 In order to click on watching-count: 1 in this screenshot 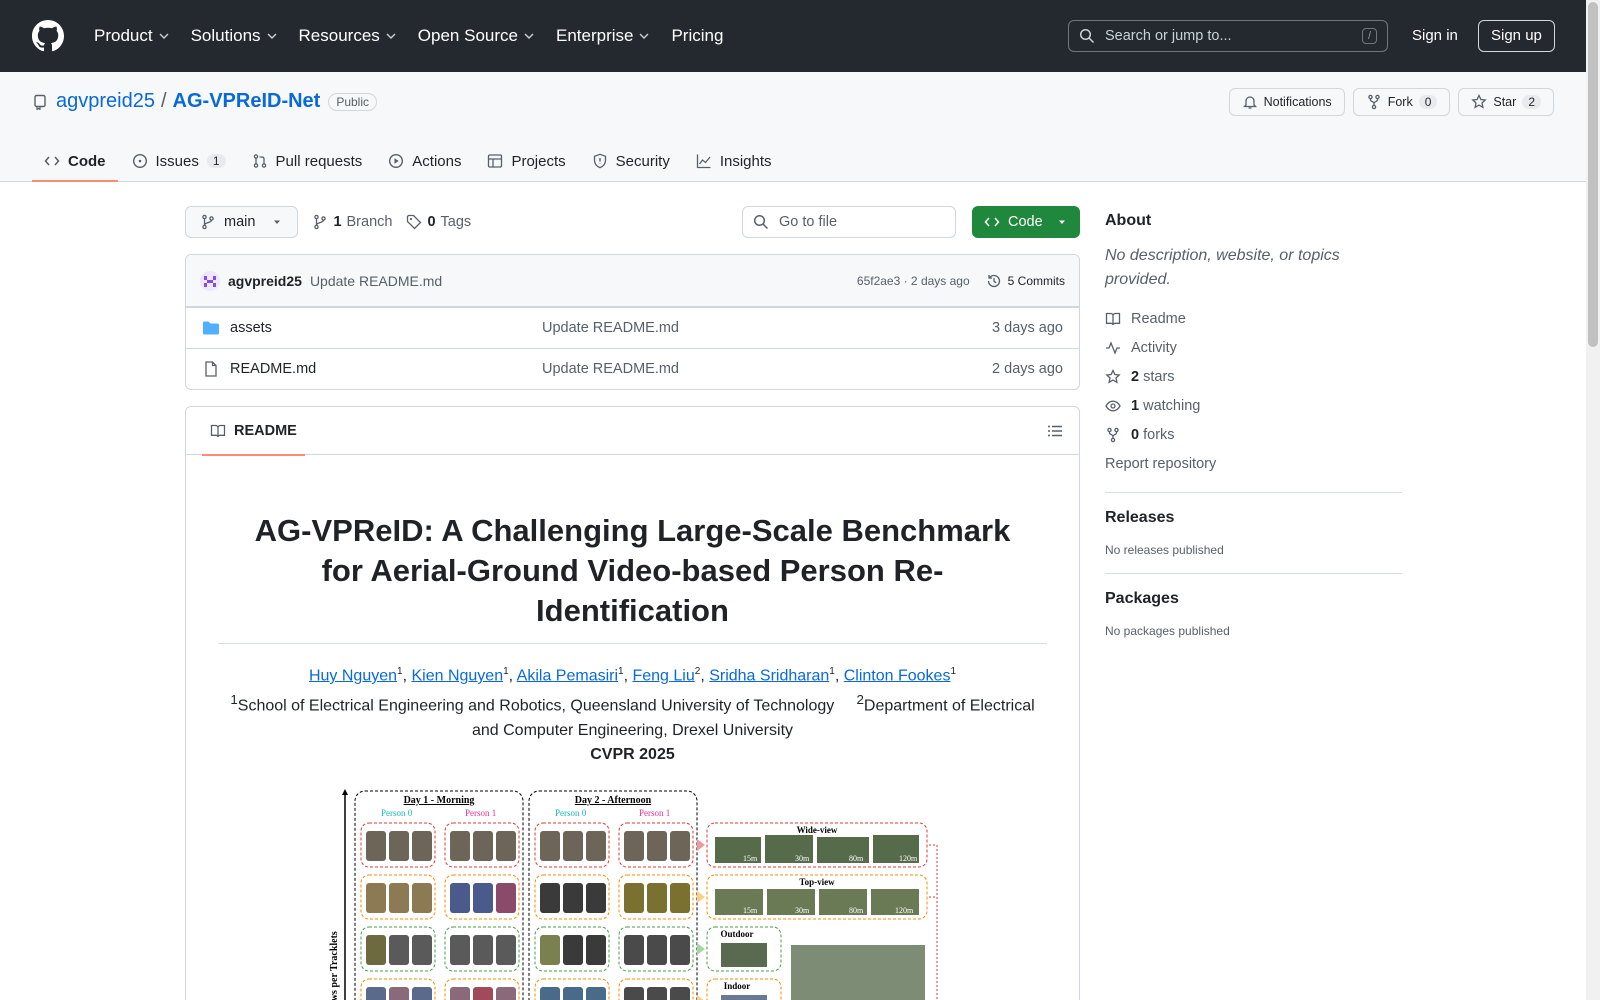, I will do `click(1135, 405)`.